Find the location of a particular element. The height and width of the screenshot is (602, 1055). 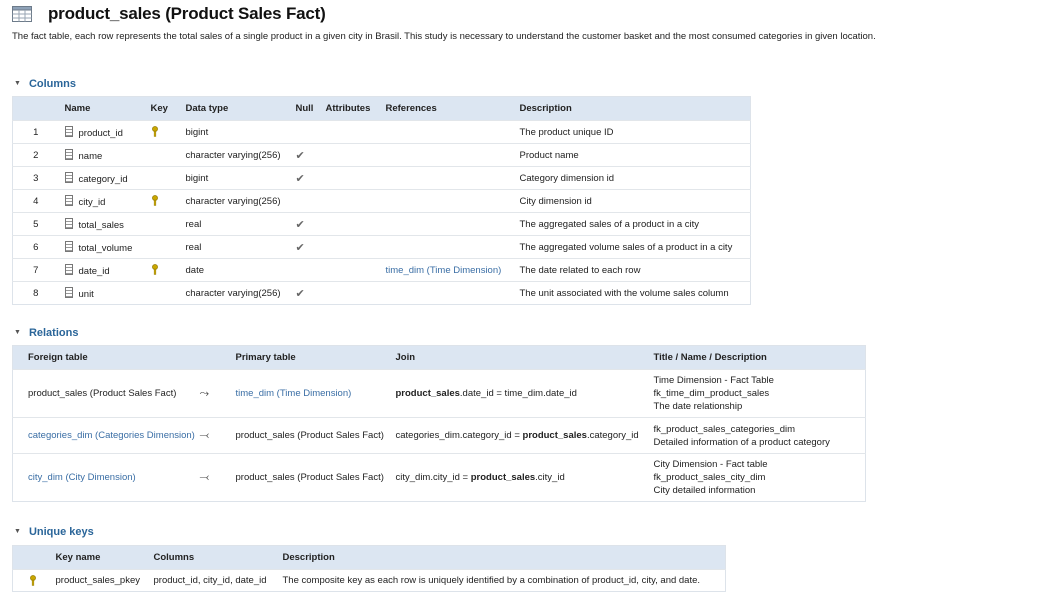

section-unique-keys-toggle: ▼ Unique keys is located at coordinates (54, 532).